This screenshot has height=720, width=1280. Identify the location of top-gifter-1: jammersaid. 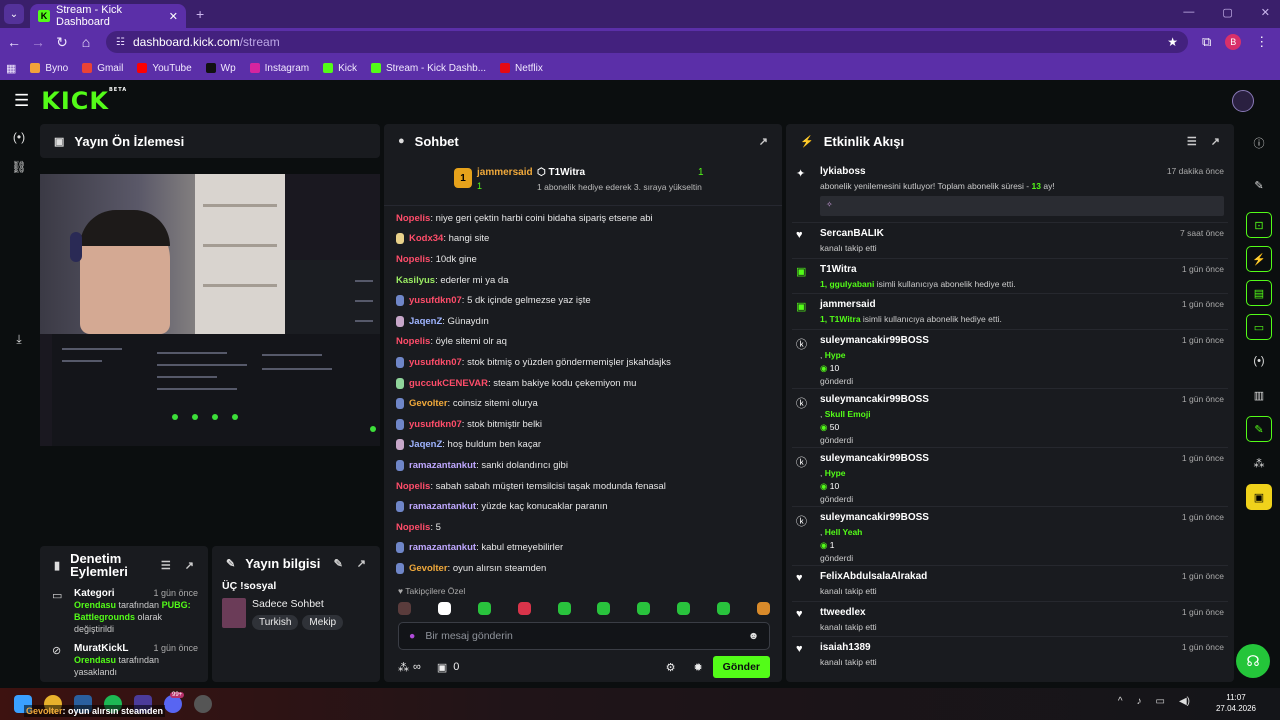
(505, 172).